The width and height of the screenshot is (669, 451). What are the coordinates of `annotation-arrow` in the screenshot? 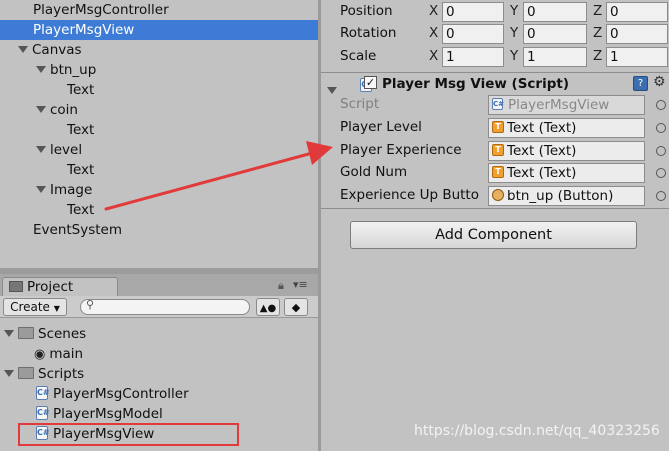 It's located at (218, 176).